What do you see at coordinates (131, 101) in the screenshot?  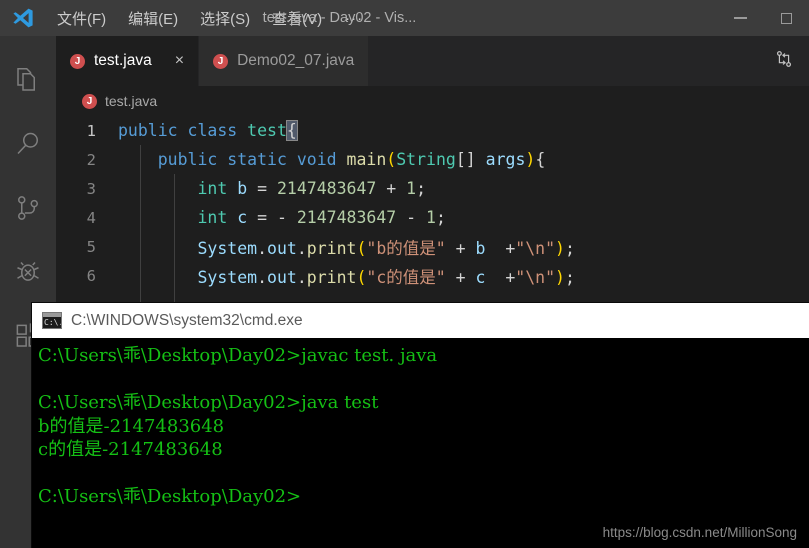 I see `breadcrumb-label: test.java` at bounding box center [131, 101].